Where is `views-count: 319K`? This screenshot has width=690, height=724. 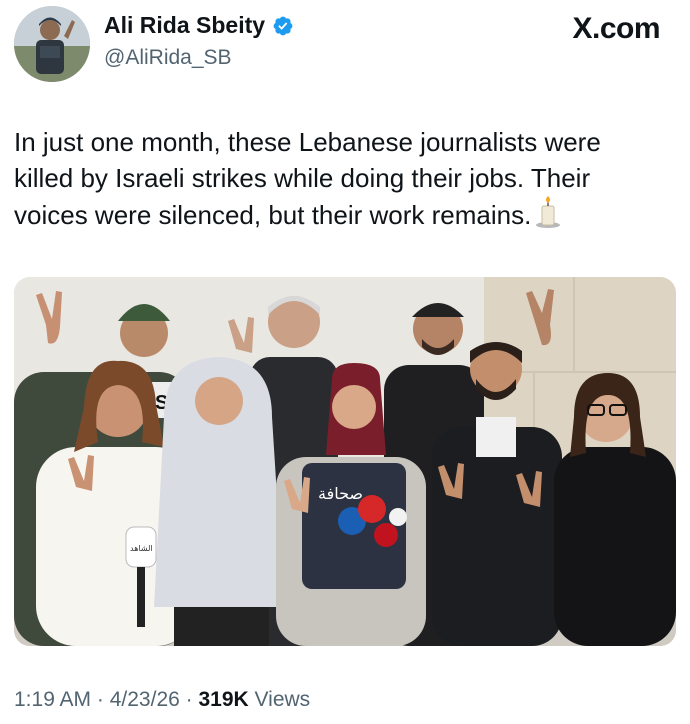
views-count: 319K is located at coordinates (223, 699).